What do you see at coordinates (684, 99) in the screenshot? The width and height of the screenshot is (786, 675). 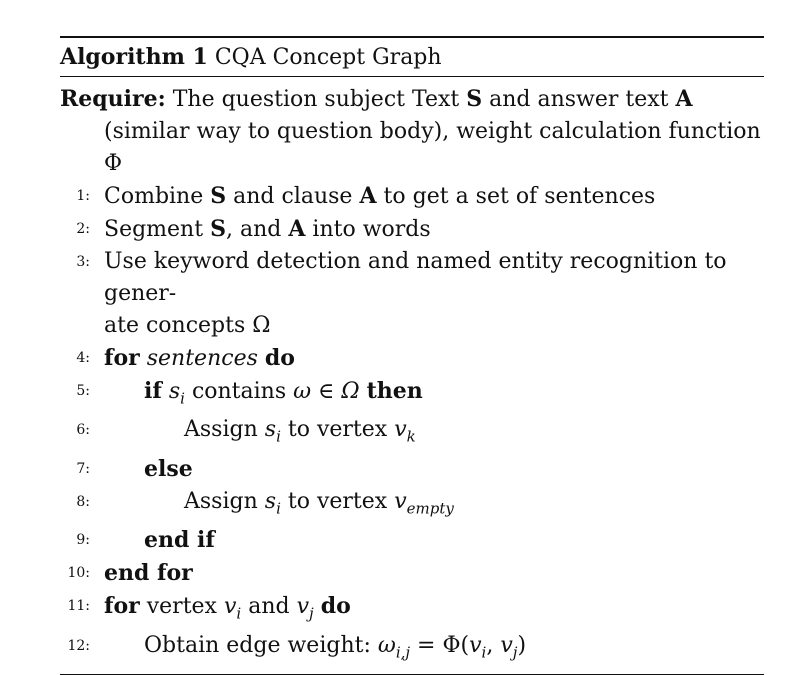 I see `require-a: A` at bounding box center [684, 99].